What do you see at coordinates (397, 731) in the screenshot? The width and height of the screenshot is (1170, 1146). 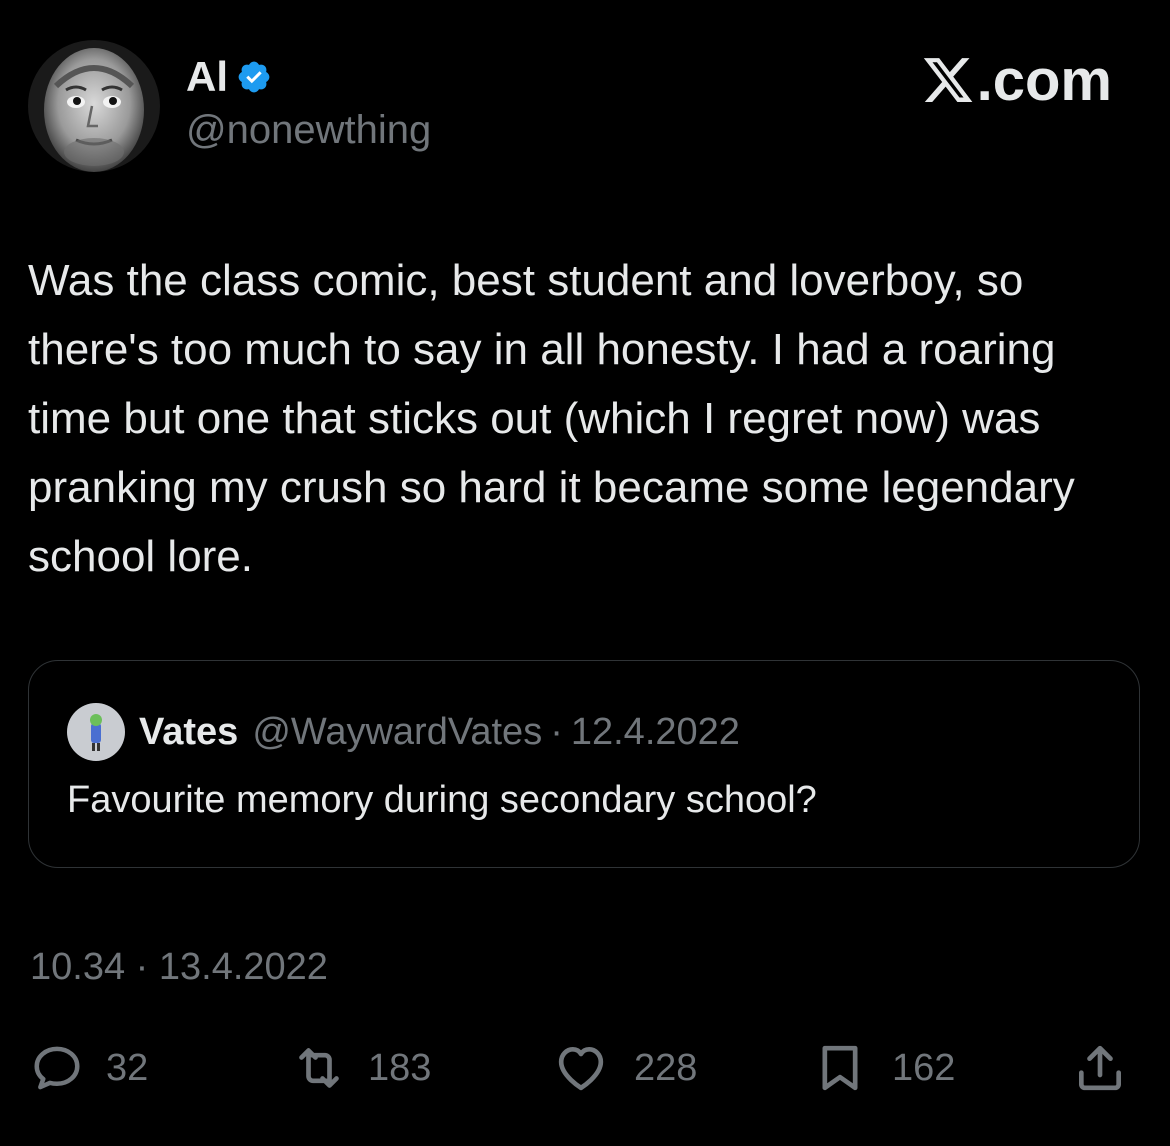 I see `quoted-author-handle: @WaywardVates` at bounding box center [397, 731].